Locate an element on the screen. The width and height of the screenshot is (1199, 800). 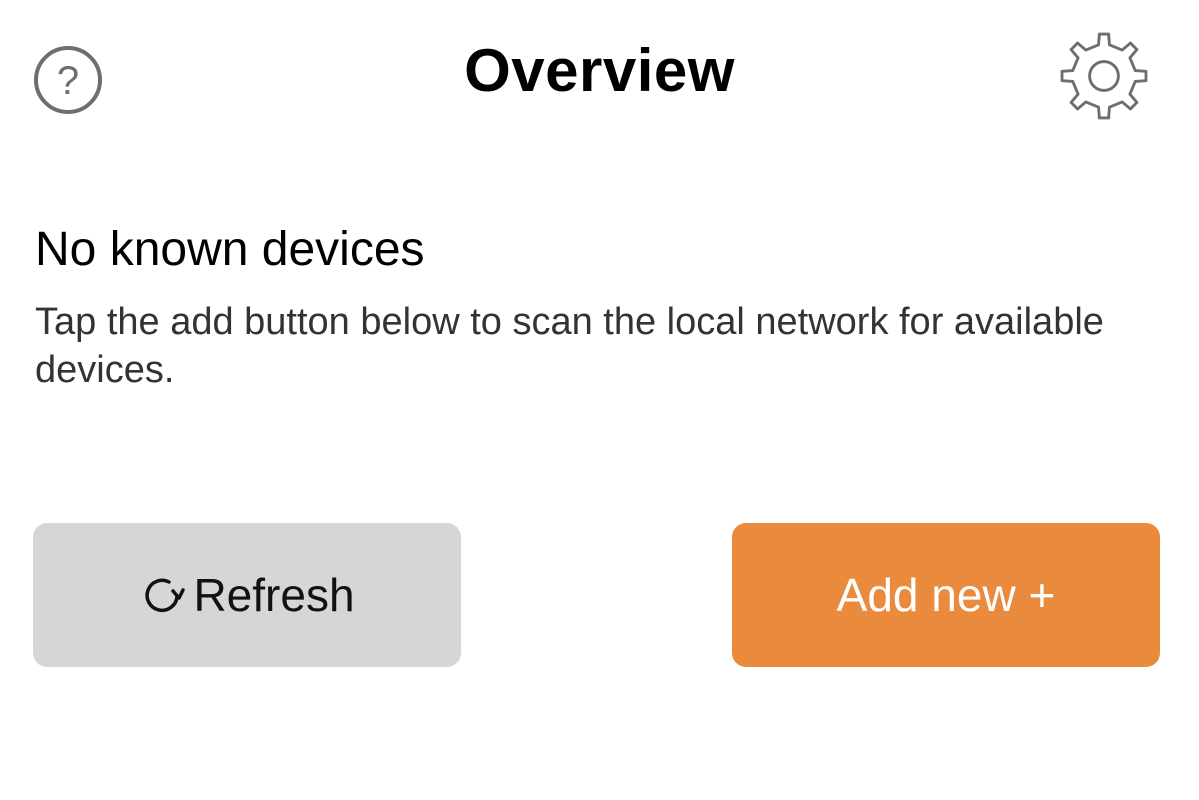
empty-state-title: No known devices is located at coordinates (230, 249).